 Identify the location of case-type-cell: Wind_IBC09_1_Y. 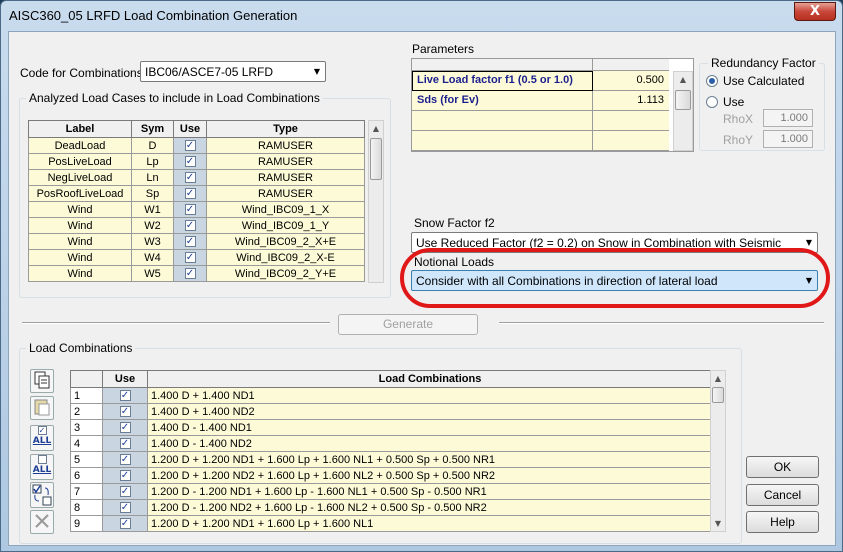
(285, 225).